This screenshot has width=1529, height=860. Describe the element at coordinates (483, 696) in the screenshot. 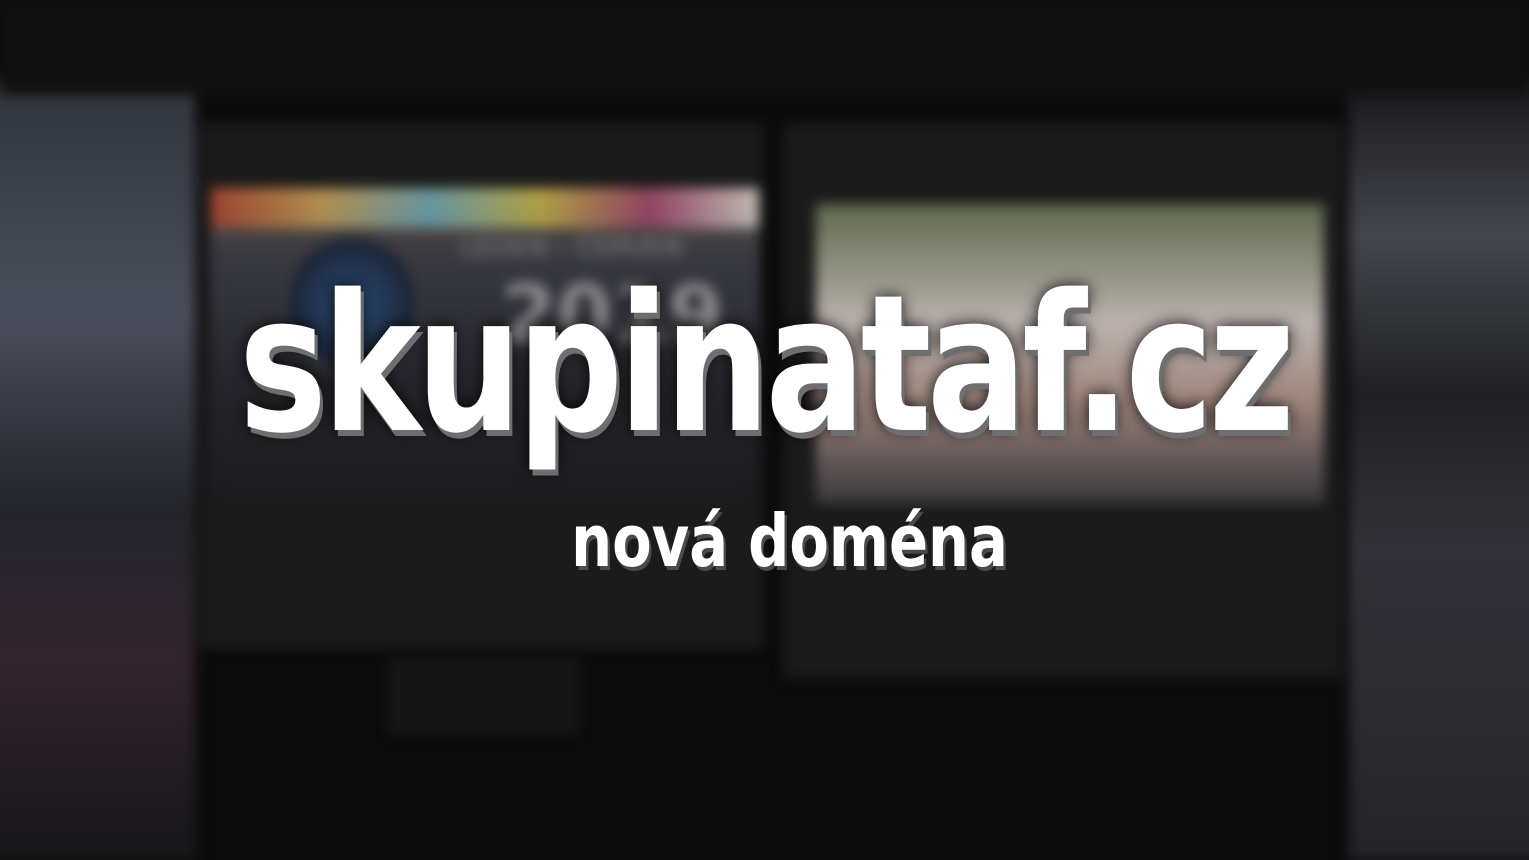

I see `all-articles-button` at that location.